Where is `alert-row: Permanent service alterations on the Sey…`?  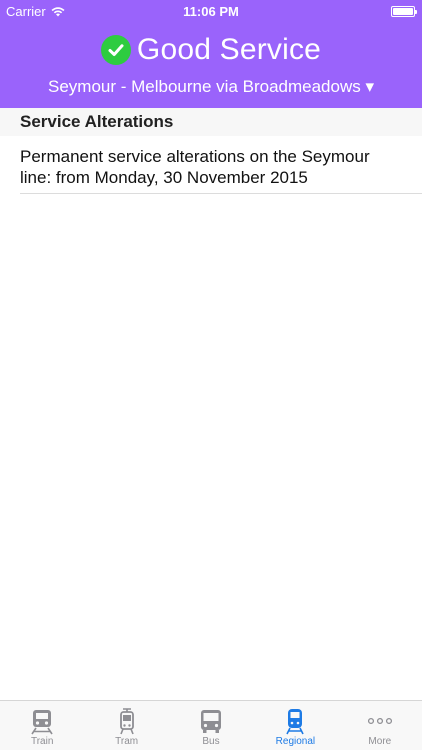 alert-row: Permanent service alterations on the Sey… is located at coordinates (221, 165).